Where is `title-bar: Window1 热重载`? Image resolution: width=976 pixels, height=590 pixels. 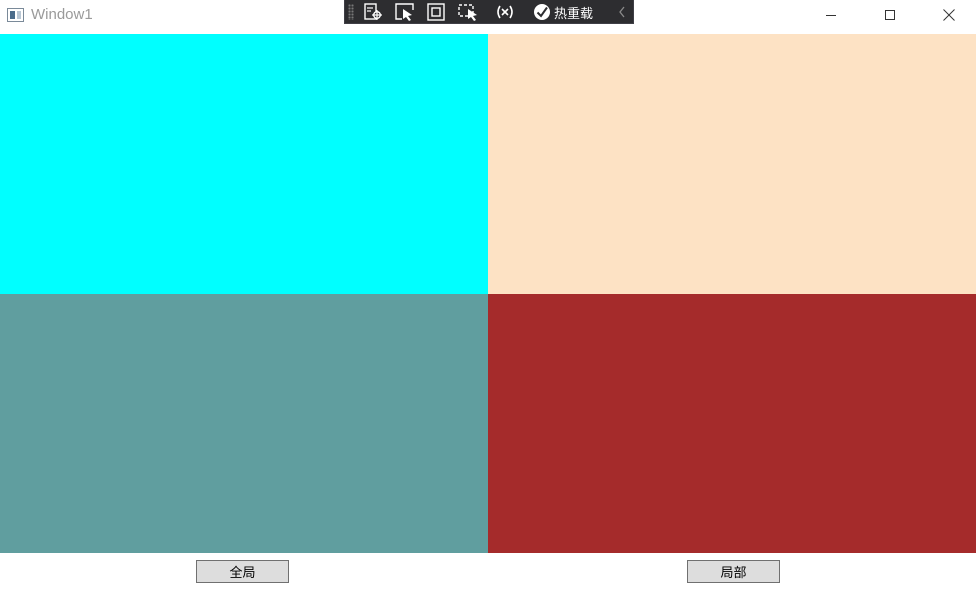
title-bar: Window1 热重载 is located at coordinates (488, 16).